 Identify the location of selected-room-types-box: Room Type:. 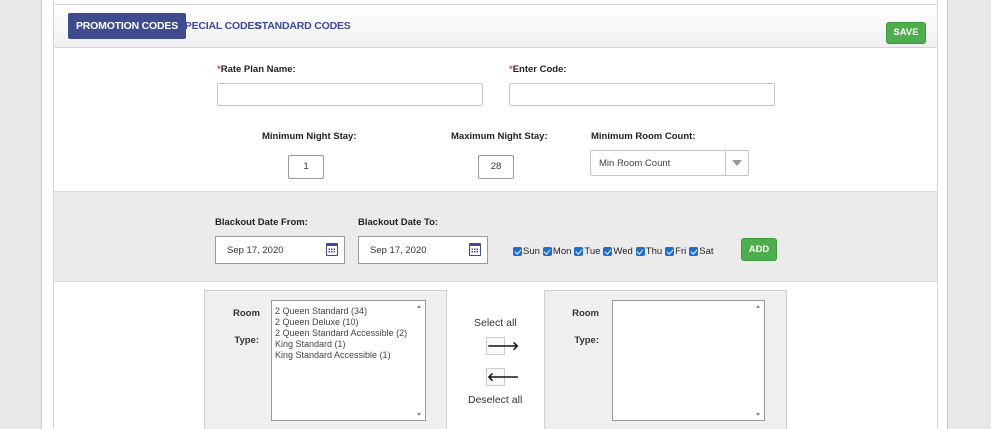
(665, 359).